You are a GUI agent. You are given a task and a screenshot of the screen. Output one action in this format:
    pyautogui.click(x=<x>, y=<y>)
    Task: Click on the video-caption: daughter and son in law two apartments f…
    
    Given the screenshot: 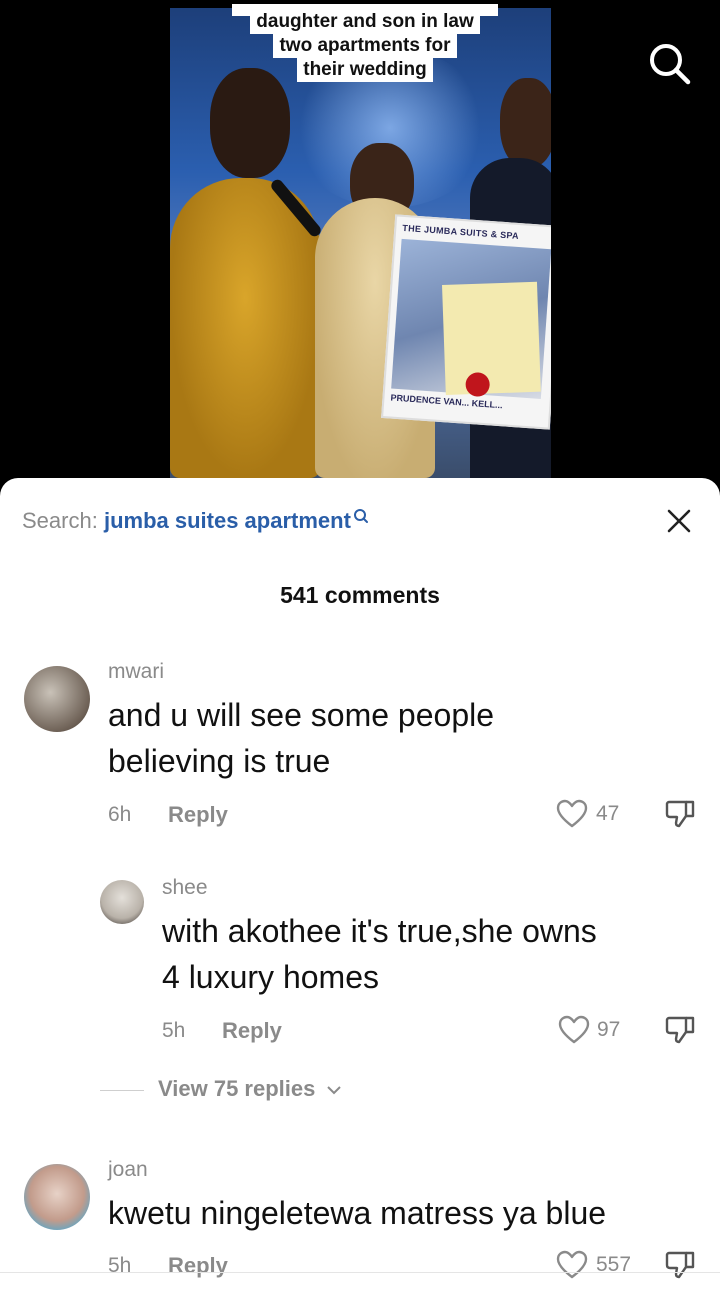 What is the action you would take?
    pyautogui.click(x=365, y=46)
    